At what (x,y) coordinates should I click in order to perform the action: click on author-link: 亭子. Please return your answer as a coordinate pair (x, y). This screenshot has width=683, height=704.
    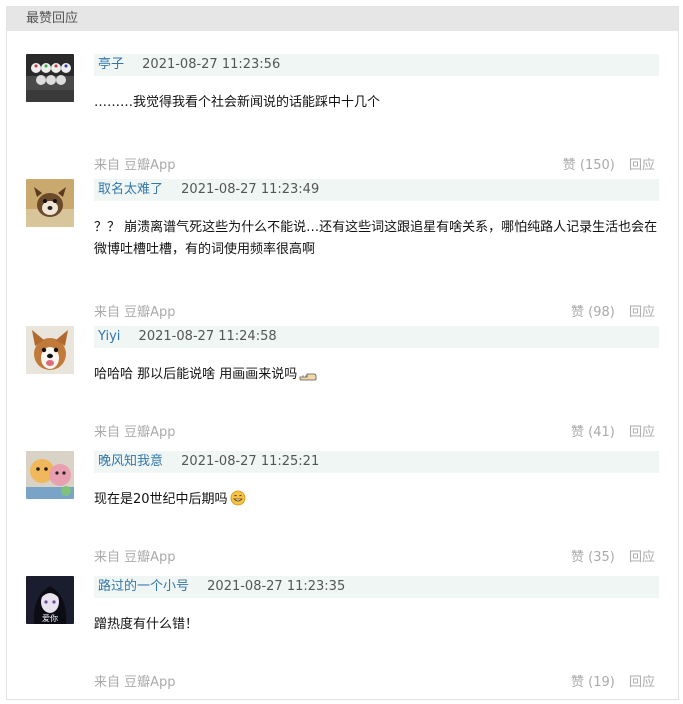
    Looking at the image, I should click on (111, 64).